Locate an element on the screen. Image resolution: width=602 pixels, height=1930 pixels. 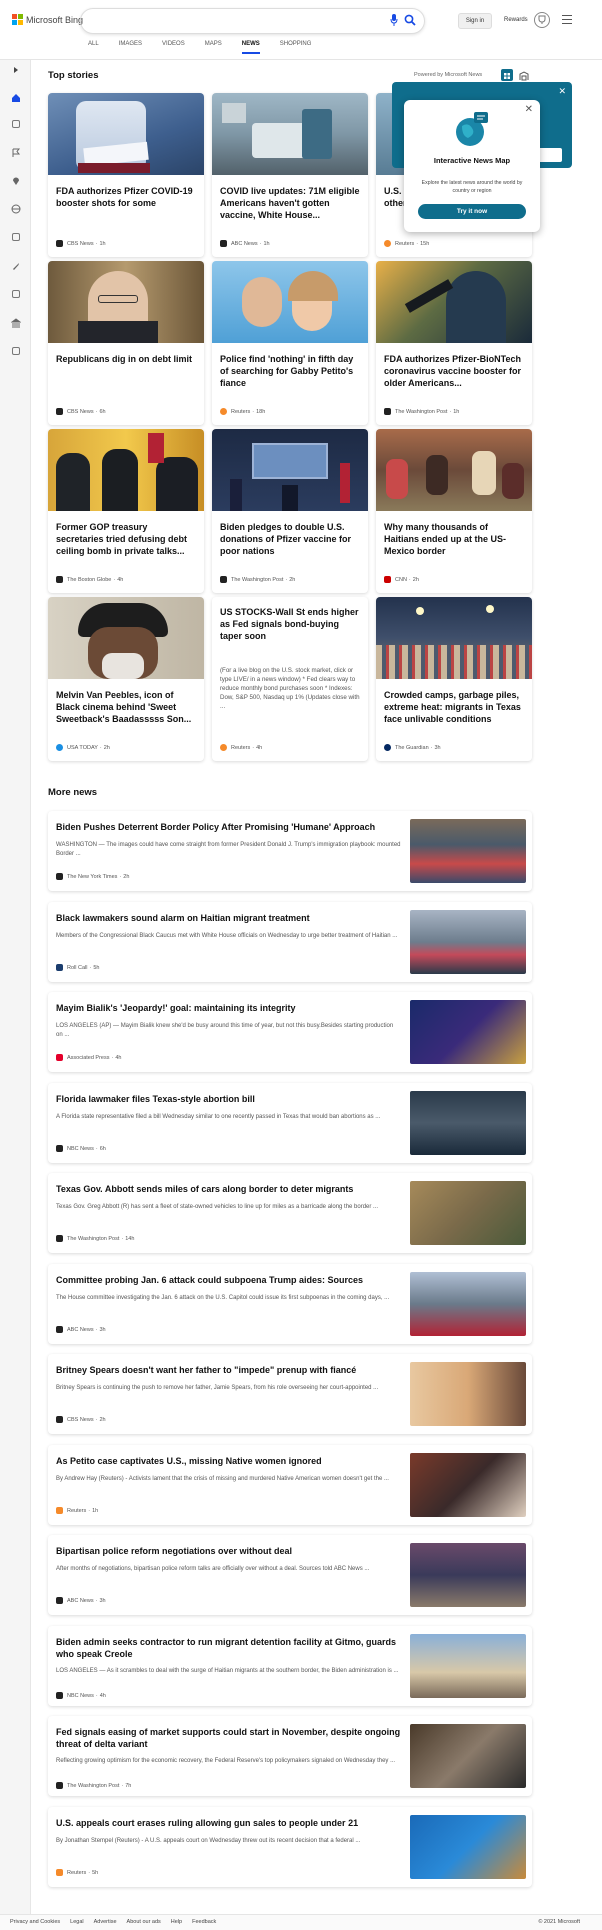
grid-view-icon is located at coordinates (507, 75).